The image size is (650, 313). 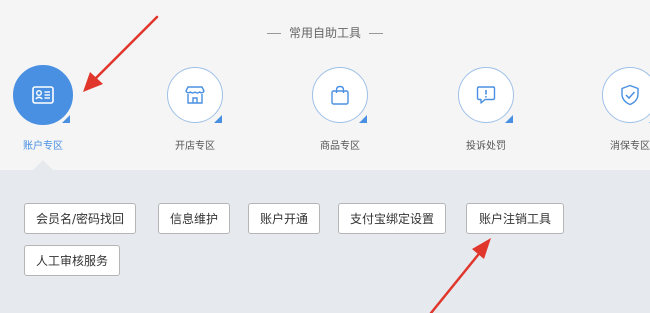 I want to click on zone-label: 商品专区, so click(x=340, y=146).